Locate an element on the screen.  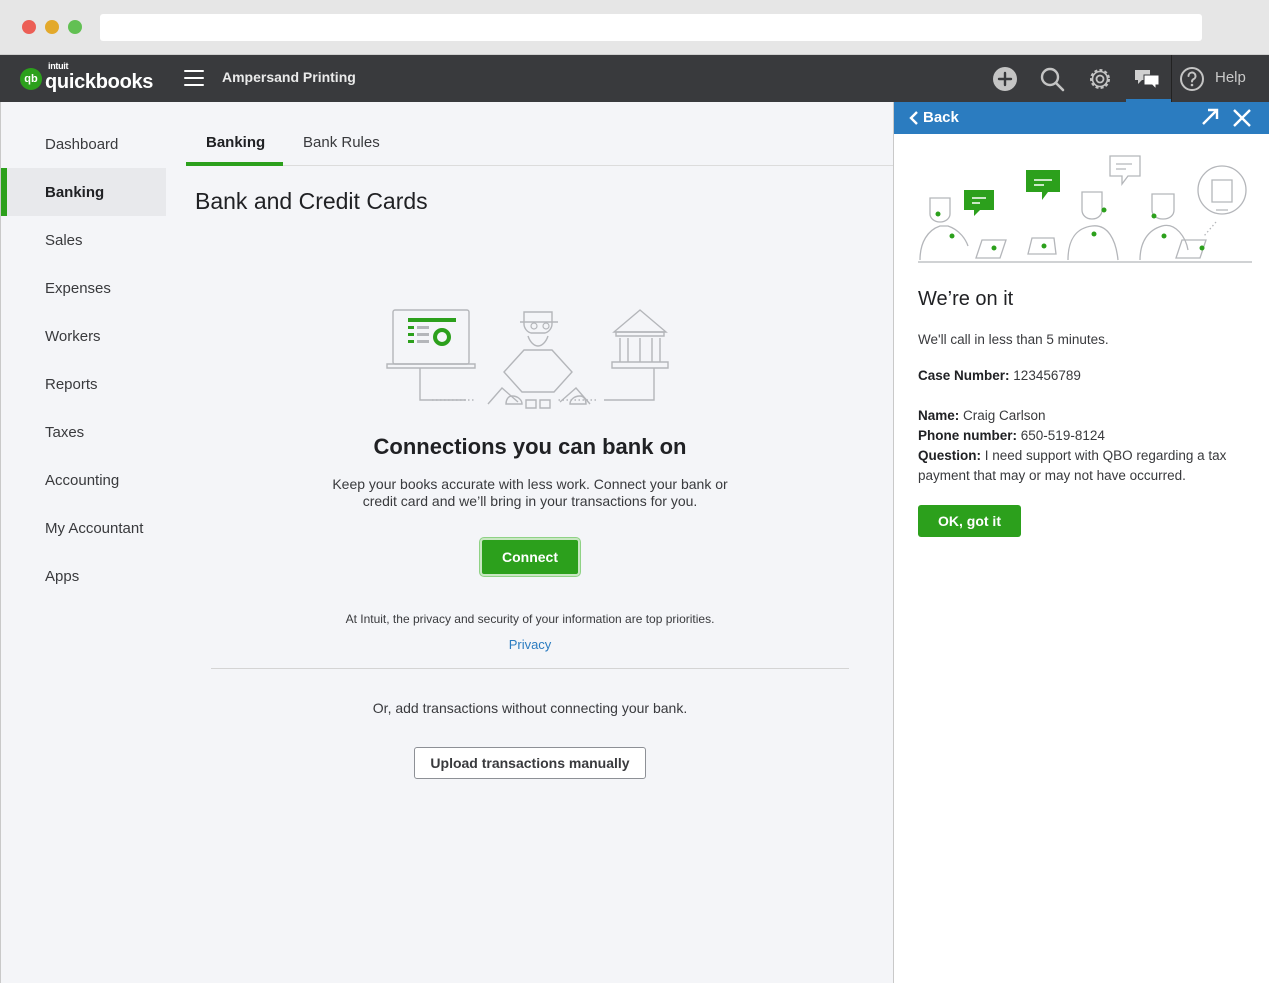
logo-intuit-text: intuit is located at coordinates (58, 65).